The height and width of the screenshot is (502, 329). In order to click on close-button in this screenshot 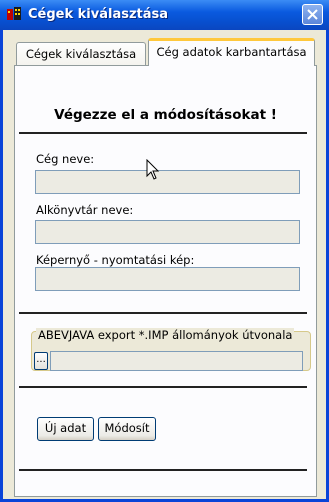, I will do `click(312, 14)`.